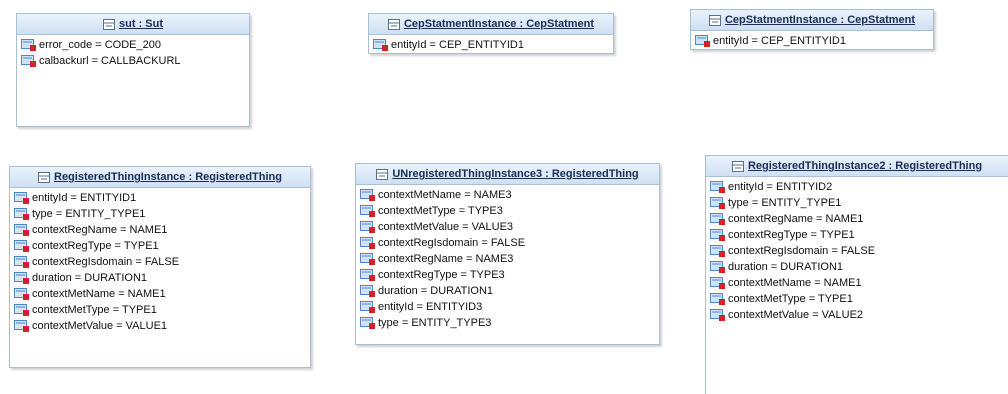  Describe the element at coordinates (865, 166) in the screenshot. I see `box-title: RegisteredThingInstance2` at that location.